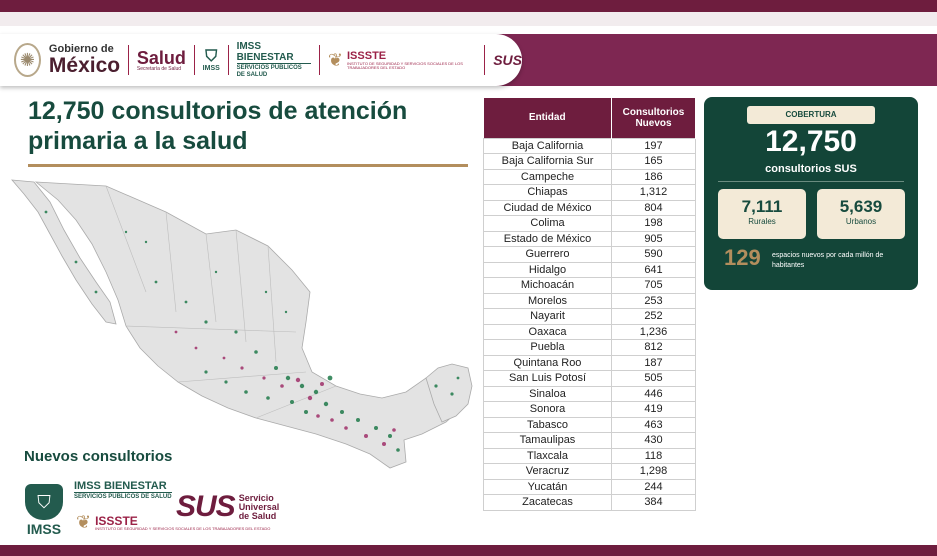  Describe the element at coordinates (547, 424) in the screenshot. I see `table-cell-entidad: Tabasco` at that location.